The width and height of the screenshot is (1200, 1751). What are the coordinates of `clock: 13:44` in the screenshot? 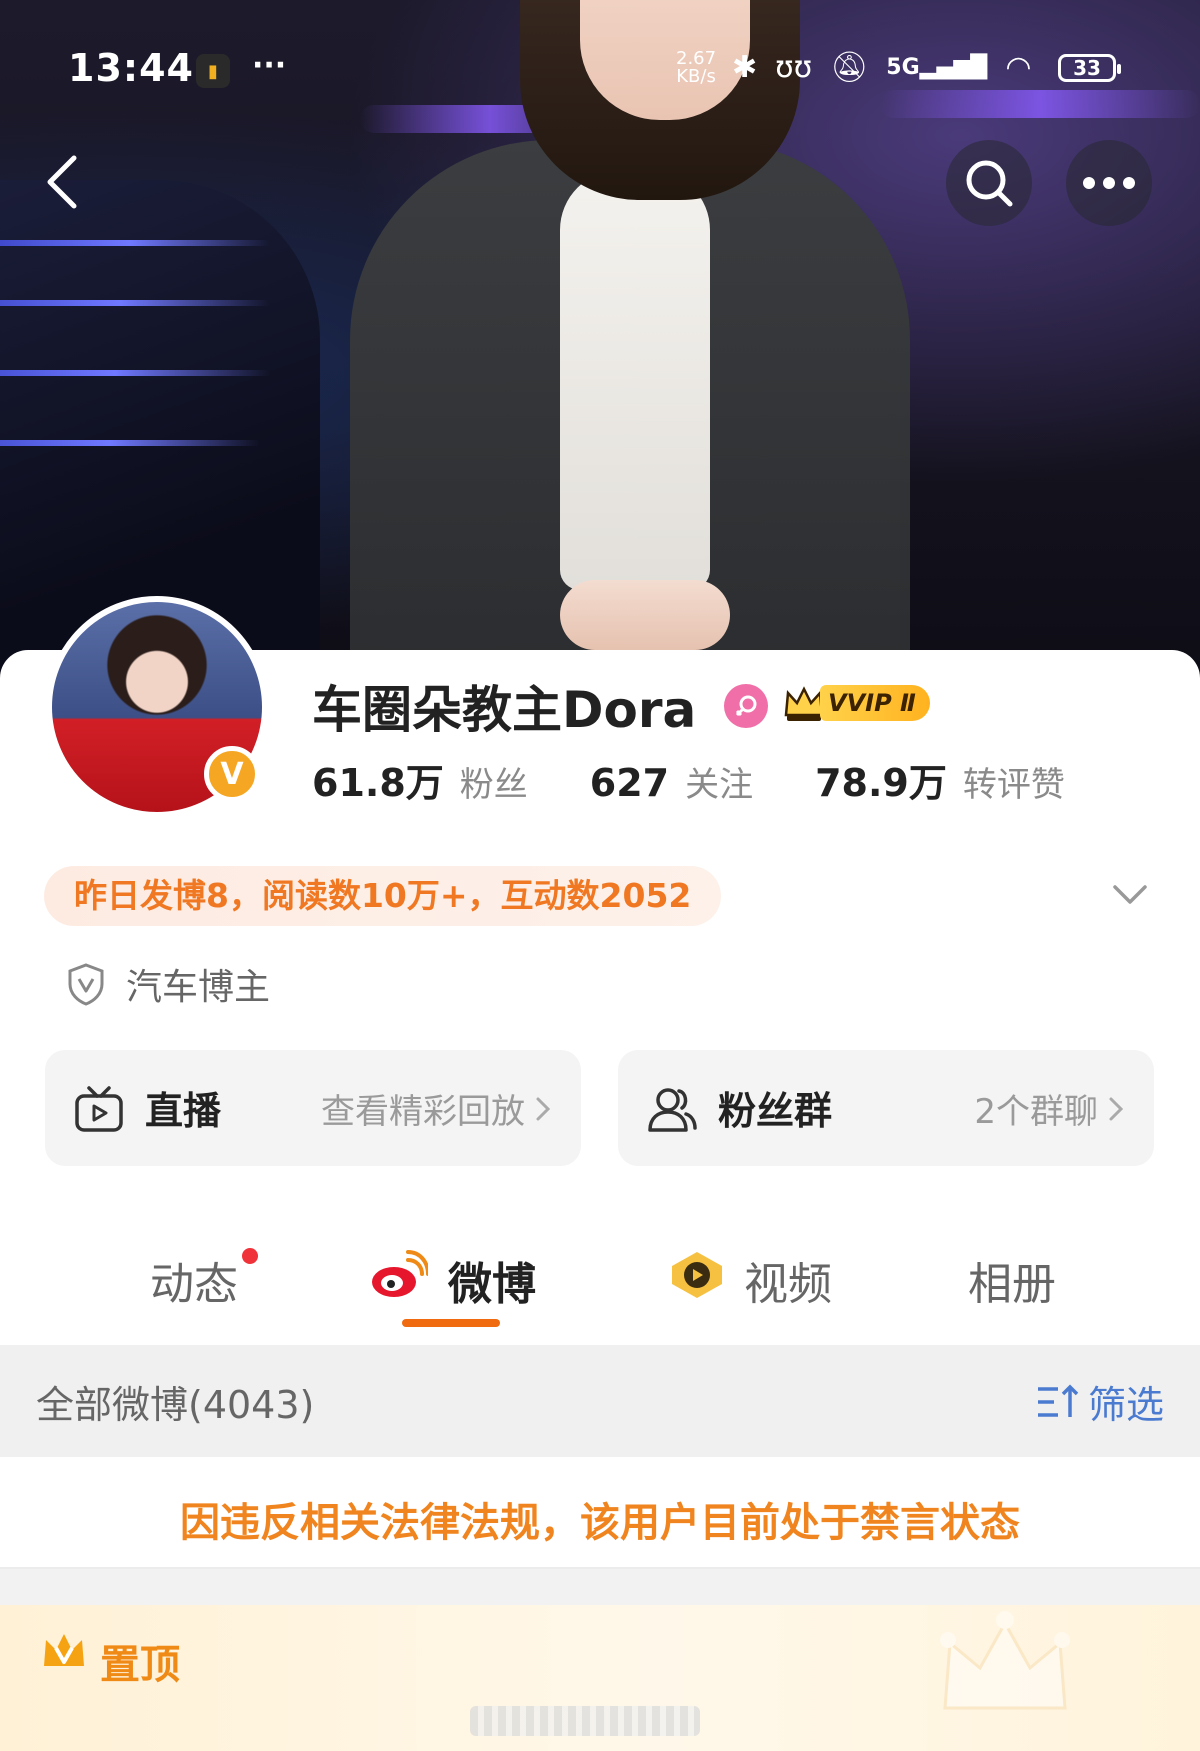 It's located at (131, 68).